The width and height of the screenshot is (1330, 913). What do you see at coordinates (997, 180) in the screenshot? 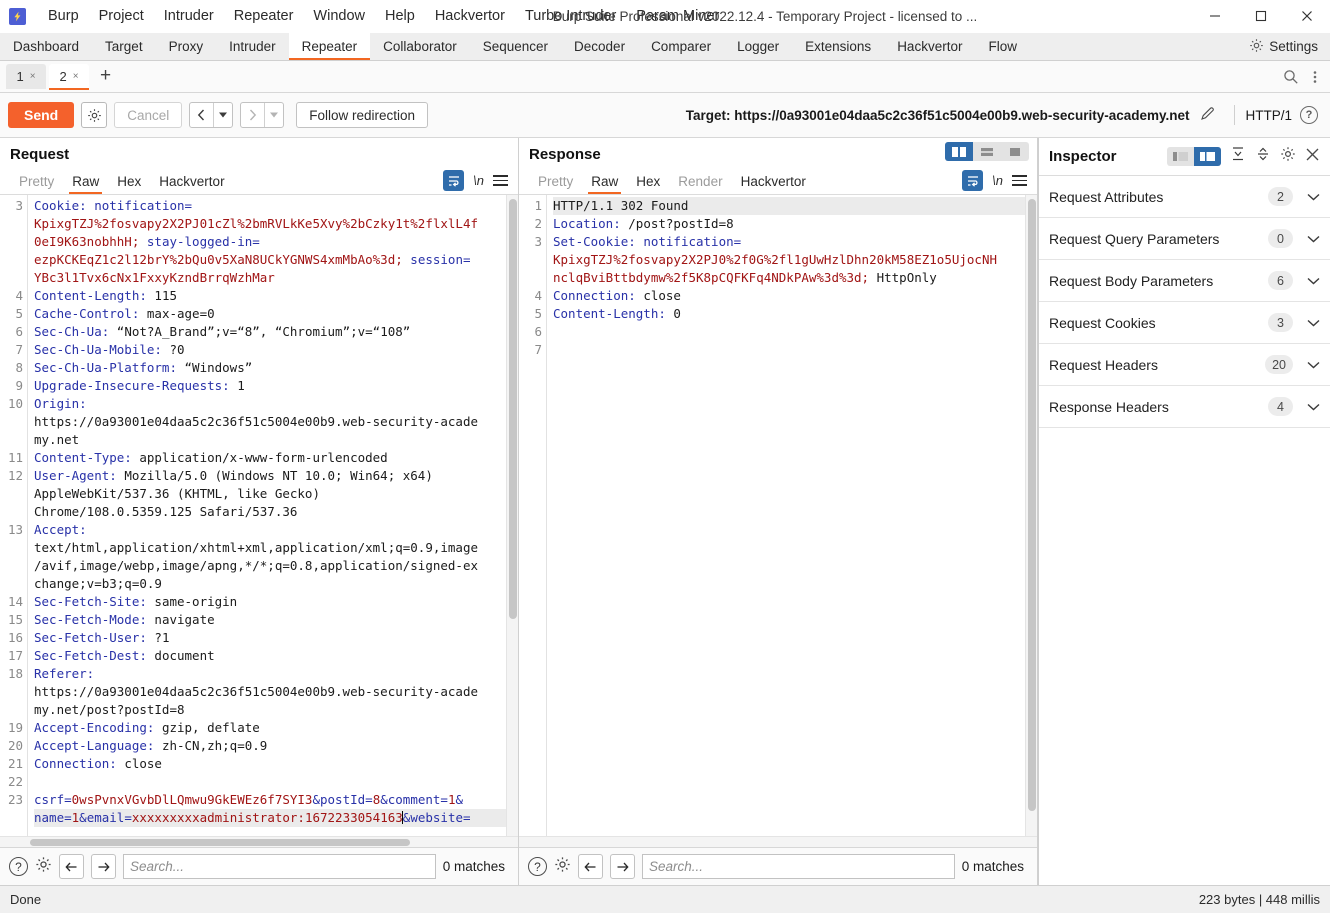
I see `newline-toggle: \n` at bounding box center [997, 180].